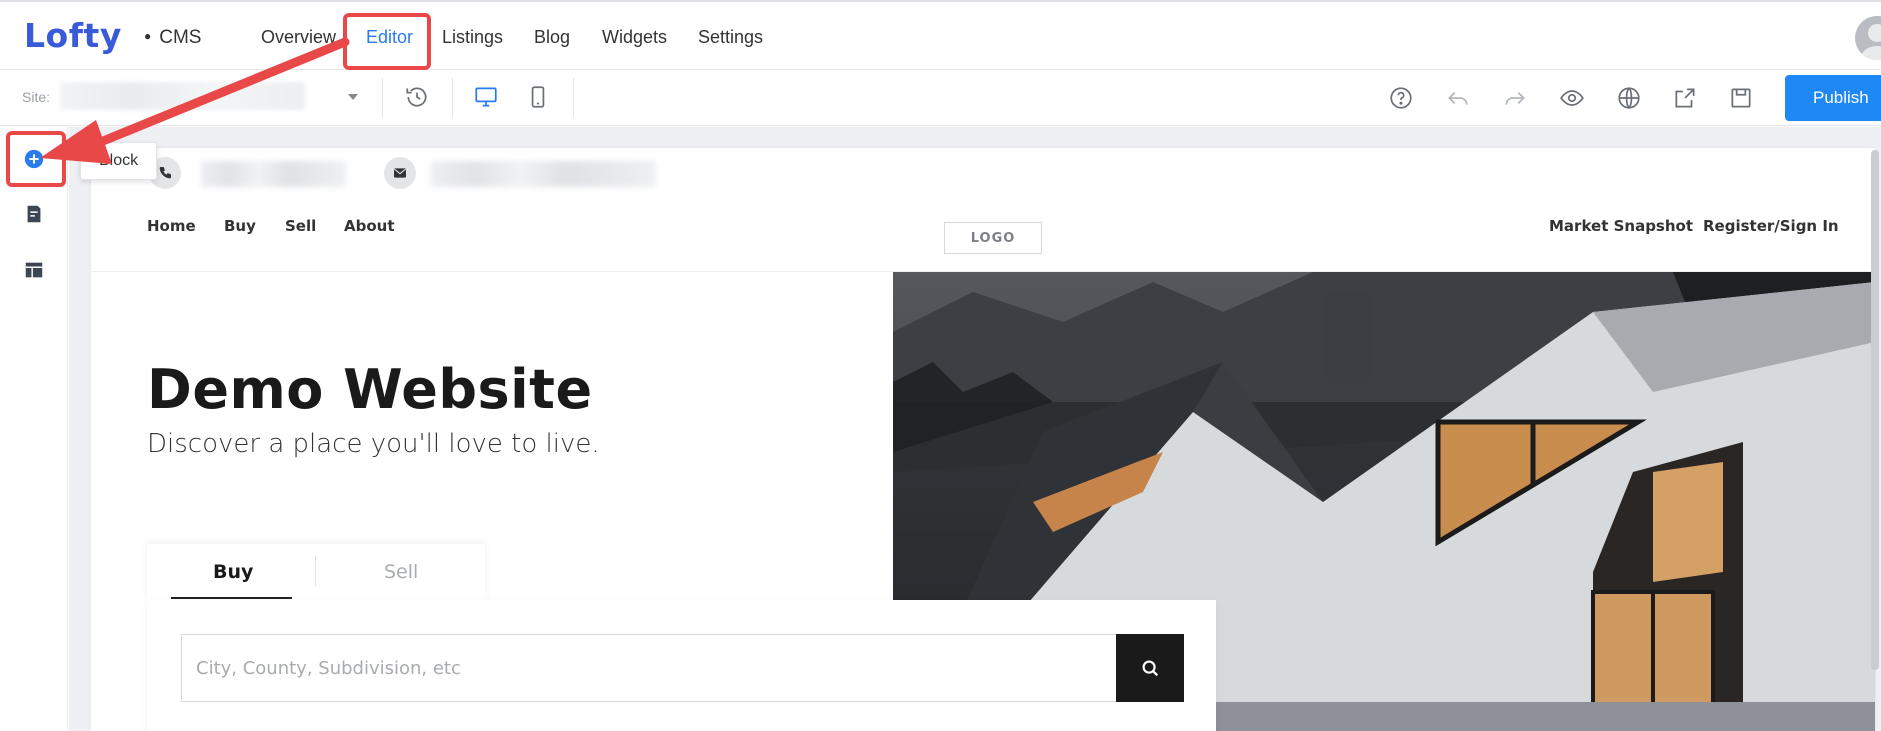  Describe the element at coordinates (1875, 410) in the screenshot. I see `canvas-scrollbar` at that location.